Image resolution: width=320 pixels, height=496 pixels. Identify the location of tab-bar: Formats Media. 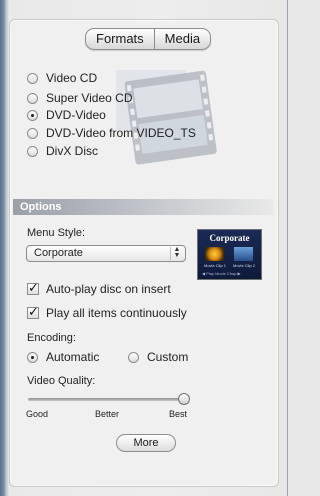
(148, 39).